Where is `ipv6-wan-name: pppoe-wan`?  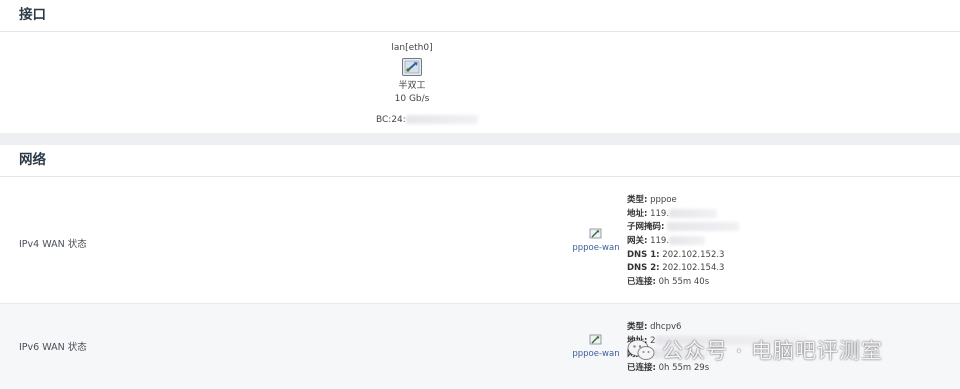 ipv6-wan-name: pppoe-wan is located at coordinates (596, 354).